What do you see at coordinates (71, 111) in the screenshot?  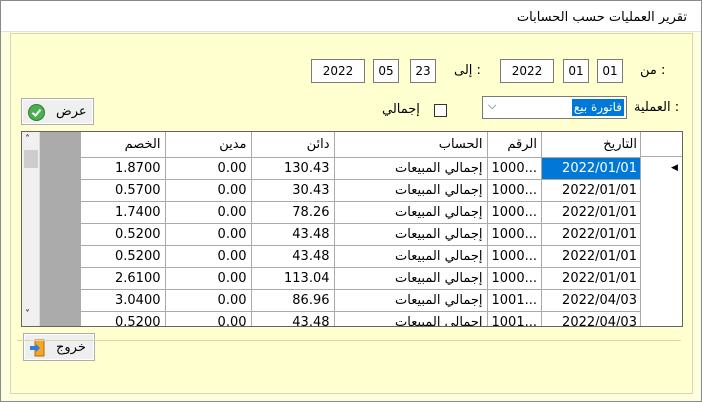 I see `show-button-label: عرض` at bounding box center [71, 111].